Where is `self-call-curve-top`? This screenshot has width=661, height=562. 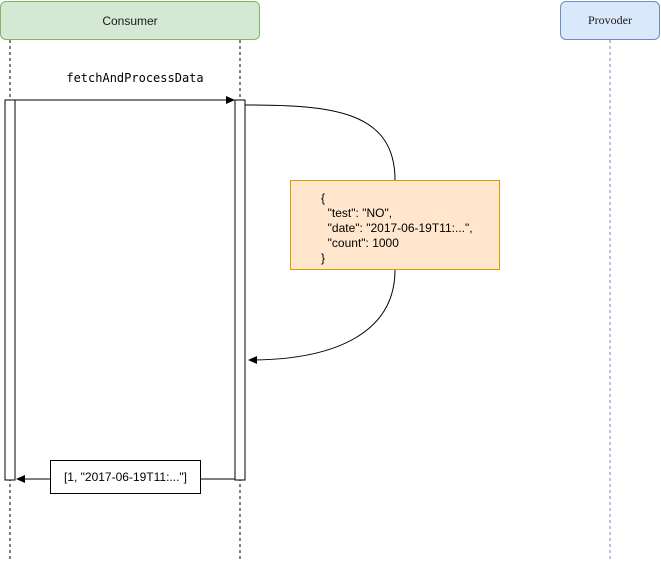
self-call-curve-top is located at coordinates (320, 142).